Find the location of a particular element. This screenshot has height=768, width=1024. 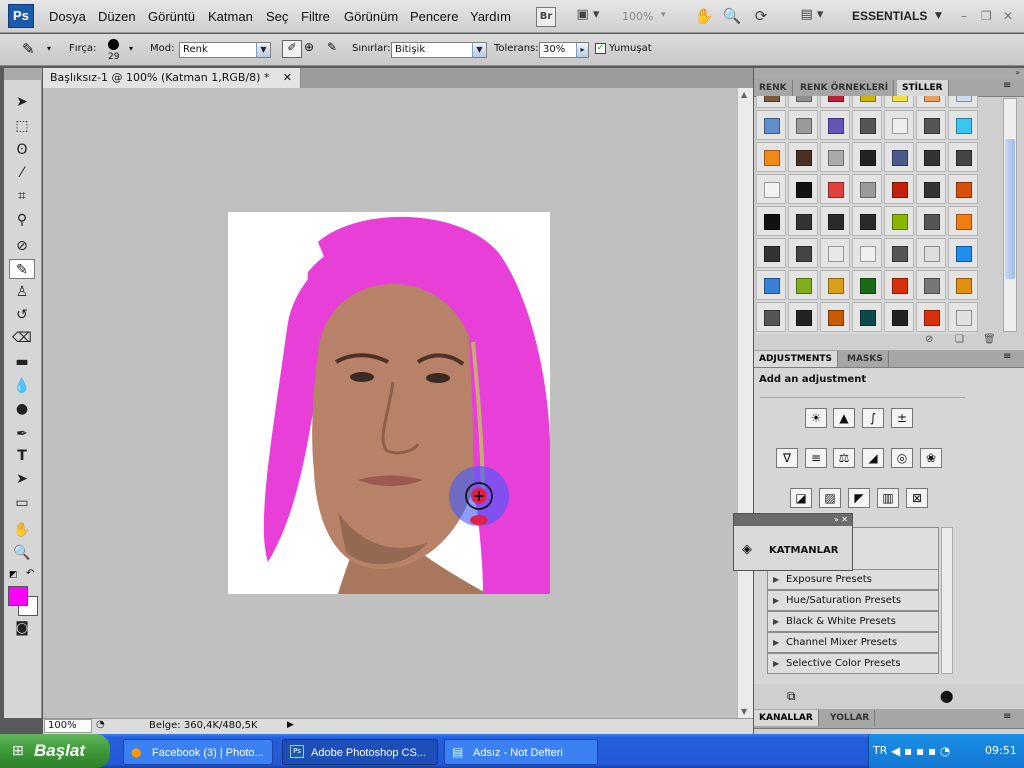

menu-filter: Filtre is located at coordinates (315, 16).